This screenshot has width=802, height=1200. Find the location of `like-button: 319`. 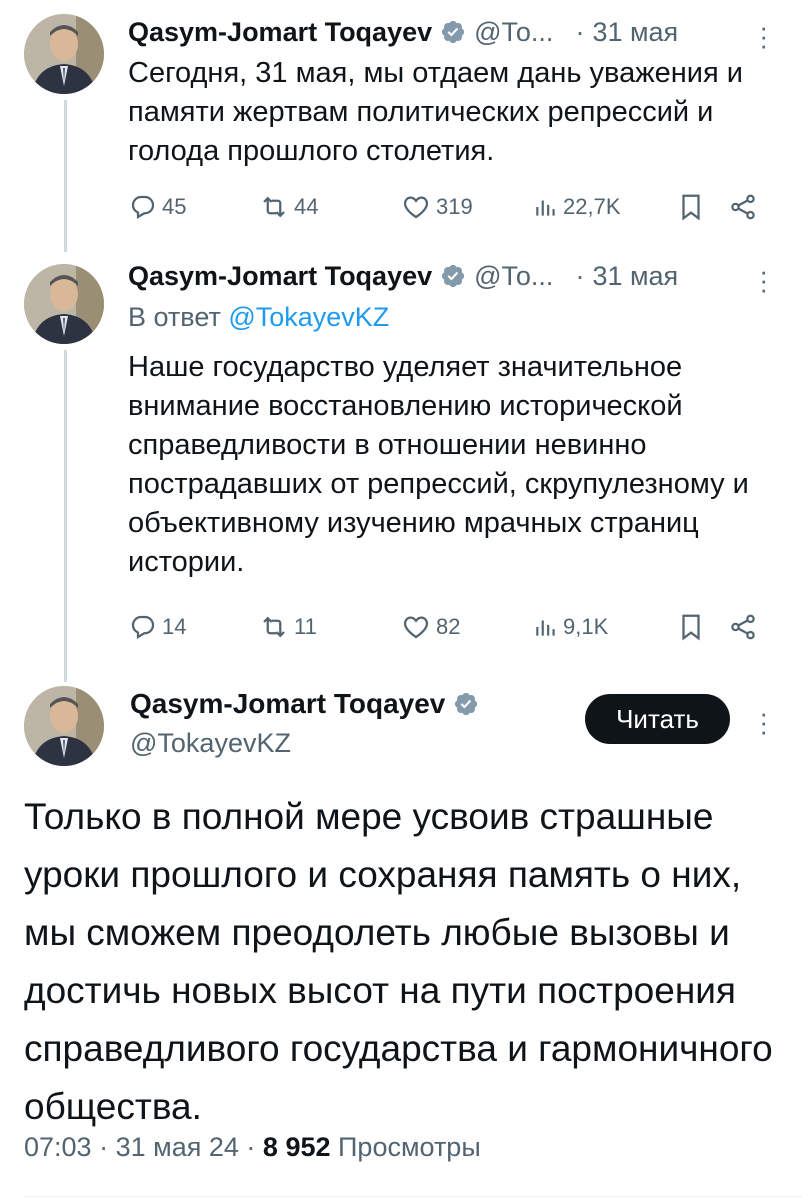

like-button: 319 is located at coordinates (436, 207).